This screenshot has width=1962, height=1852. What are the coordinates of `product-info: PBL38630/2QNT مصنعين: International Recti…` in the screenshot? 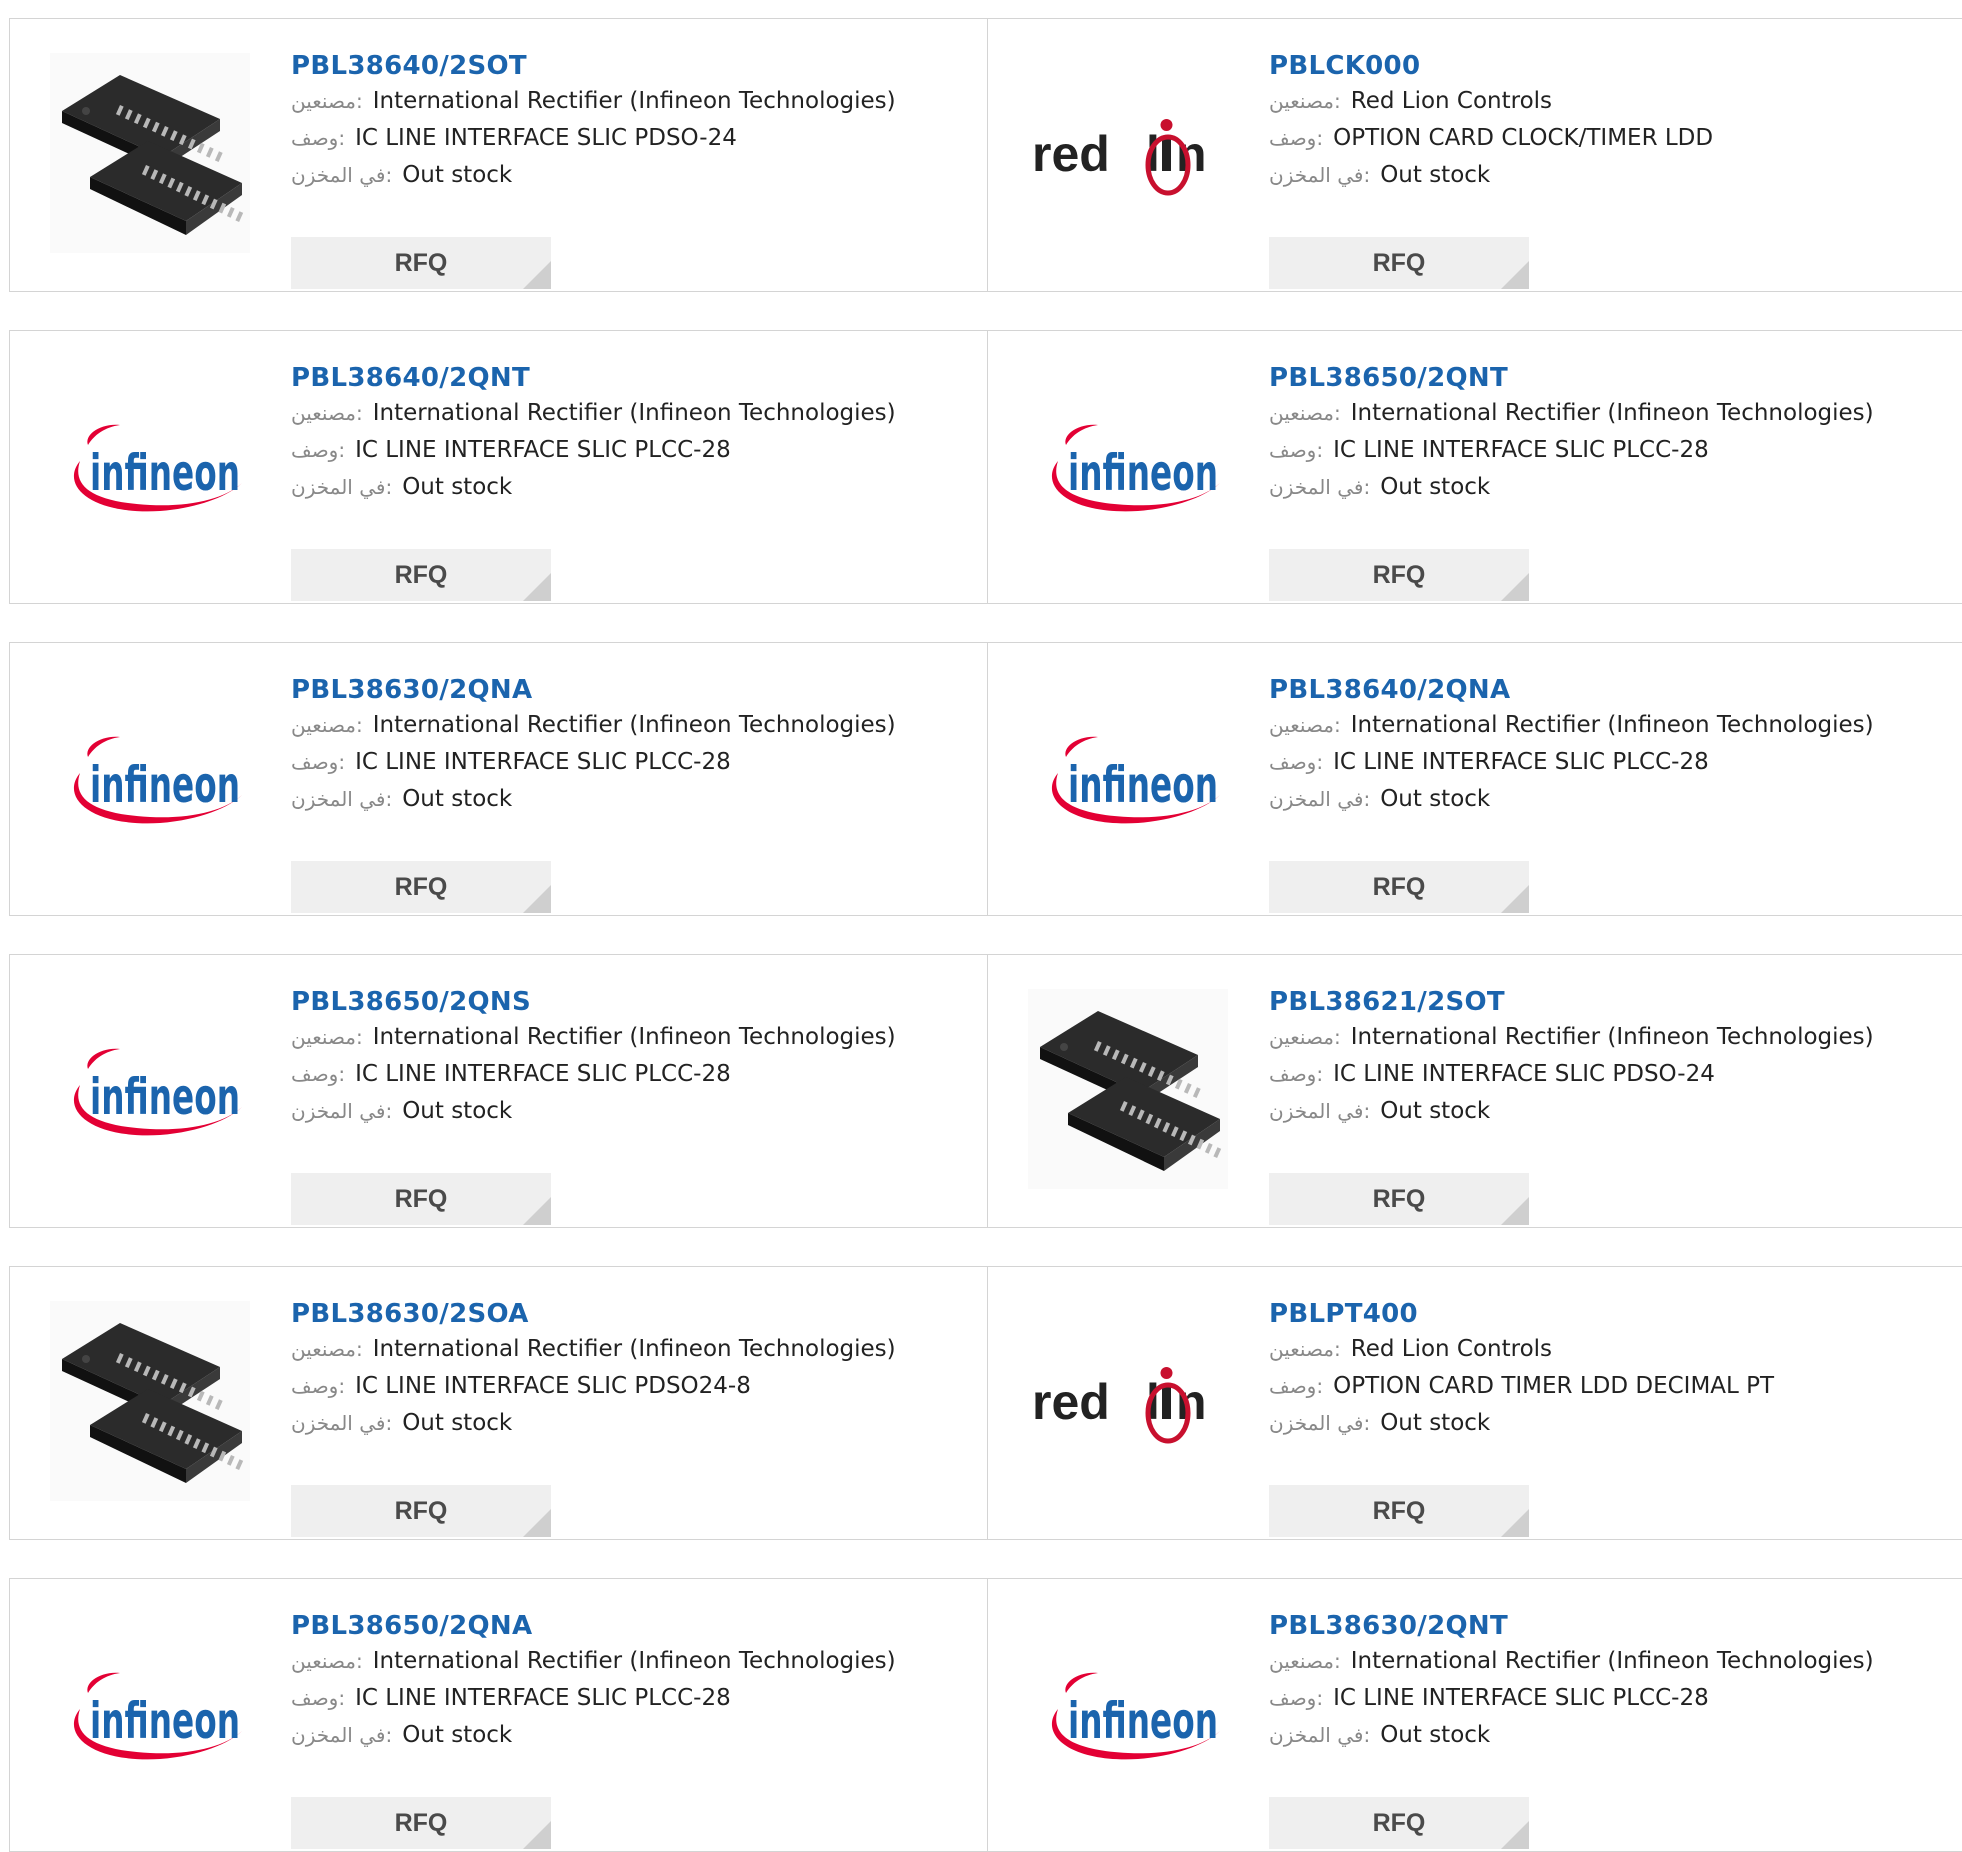 It's located at (1609, 1729).